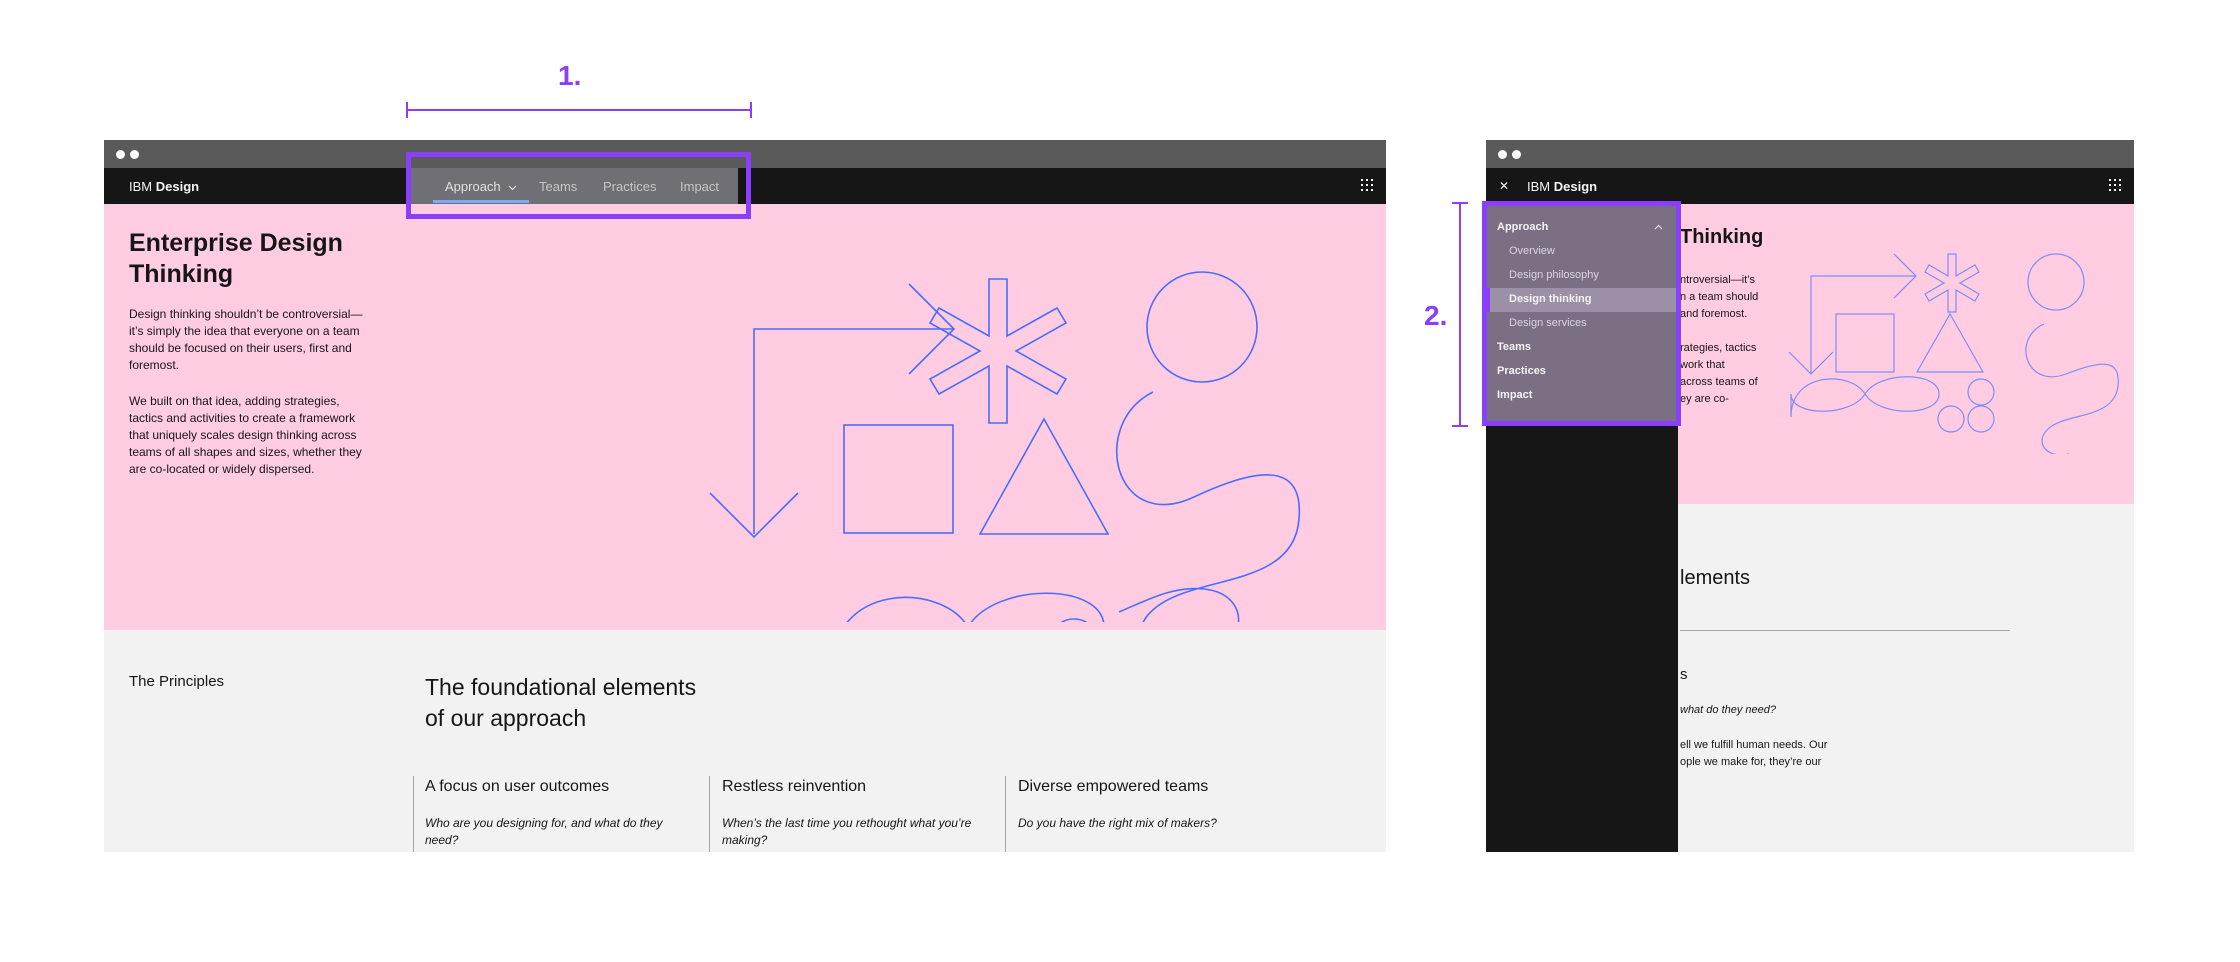 This screenshot has height=962, width=2240. Describe the element at coordinates (898, 479) in the screenshot. I see `square-shape` at that location.